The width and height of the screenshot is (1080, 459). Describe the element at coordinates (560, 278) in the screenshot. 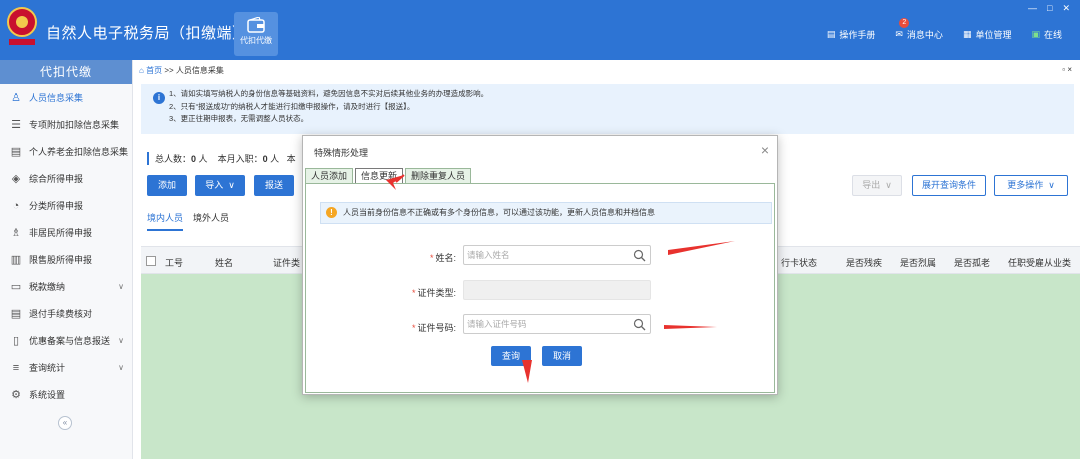

I see `annotation-arrows` at that location.